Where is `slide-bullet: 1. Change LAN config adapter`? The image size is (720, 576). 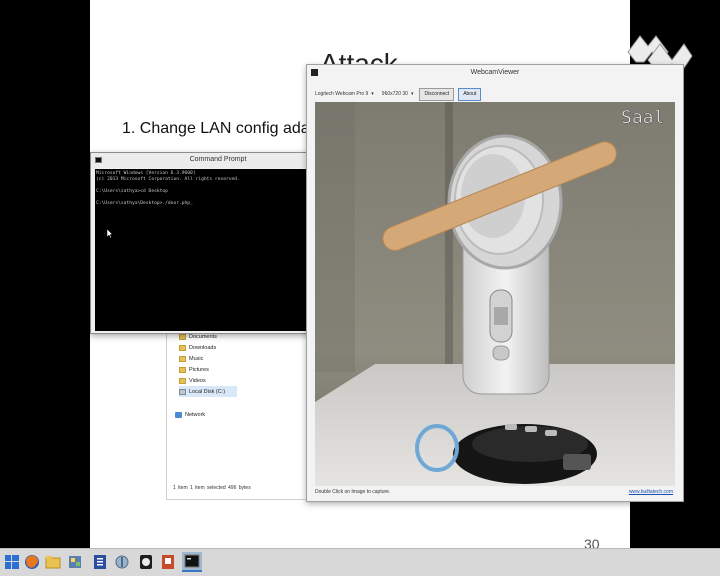 slide-bullet: 1. Change LAN config adapter is located at coordinates (230, 128).